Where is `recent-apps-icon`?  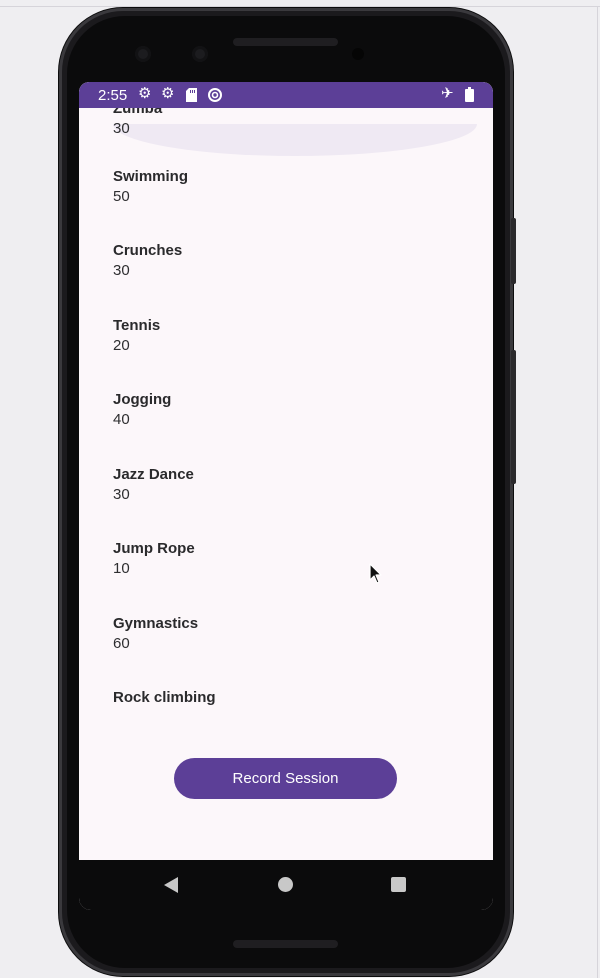 recent-apps-icon is located at coordinates (398, 884).